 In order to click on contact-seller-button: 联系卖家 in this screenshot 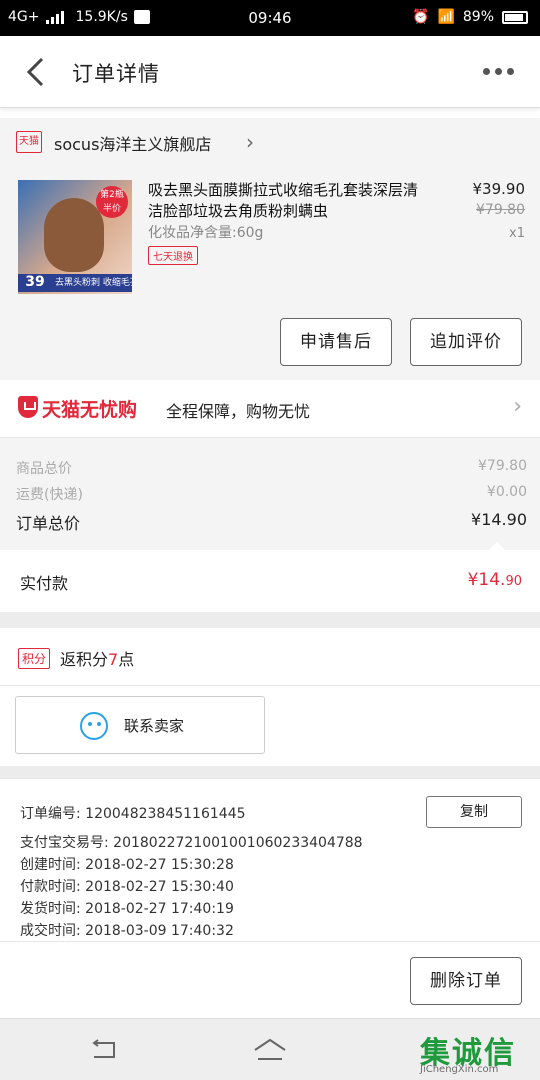, I will do `click(140, 725)`.